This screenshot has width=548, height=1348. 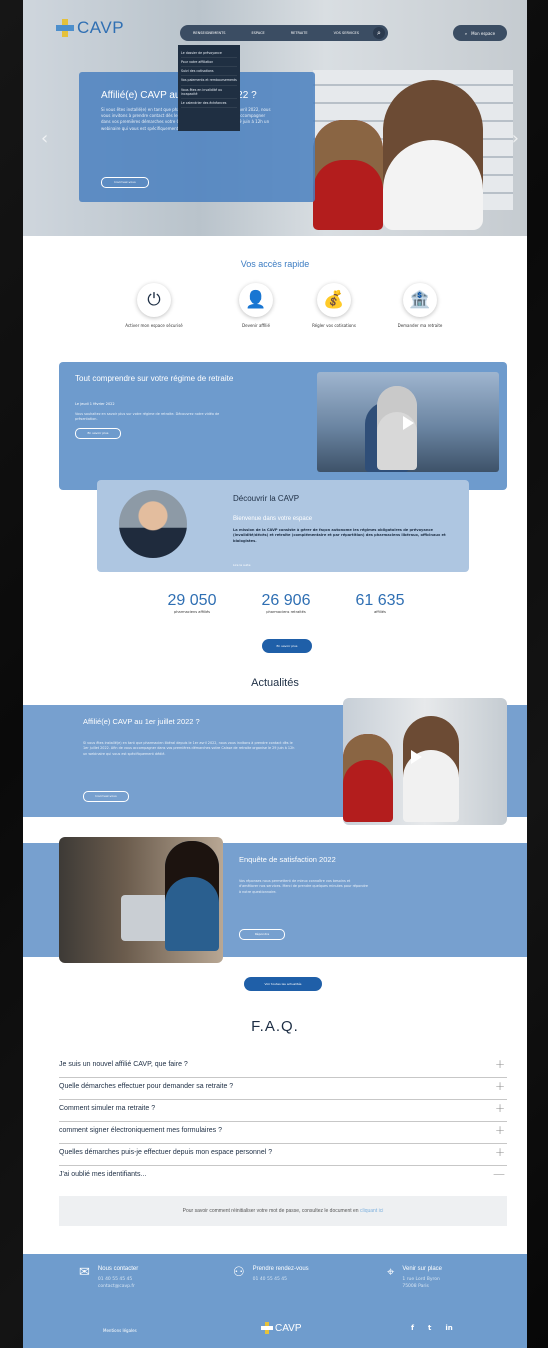 I want to click on minus-icon: —, so click(x=499, y=1174).